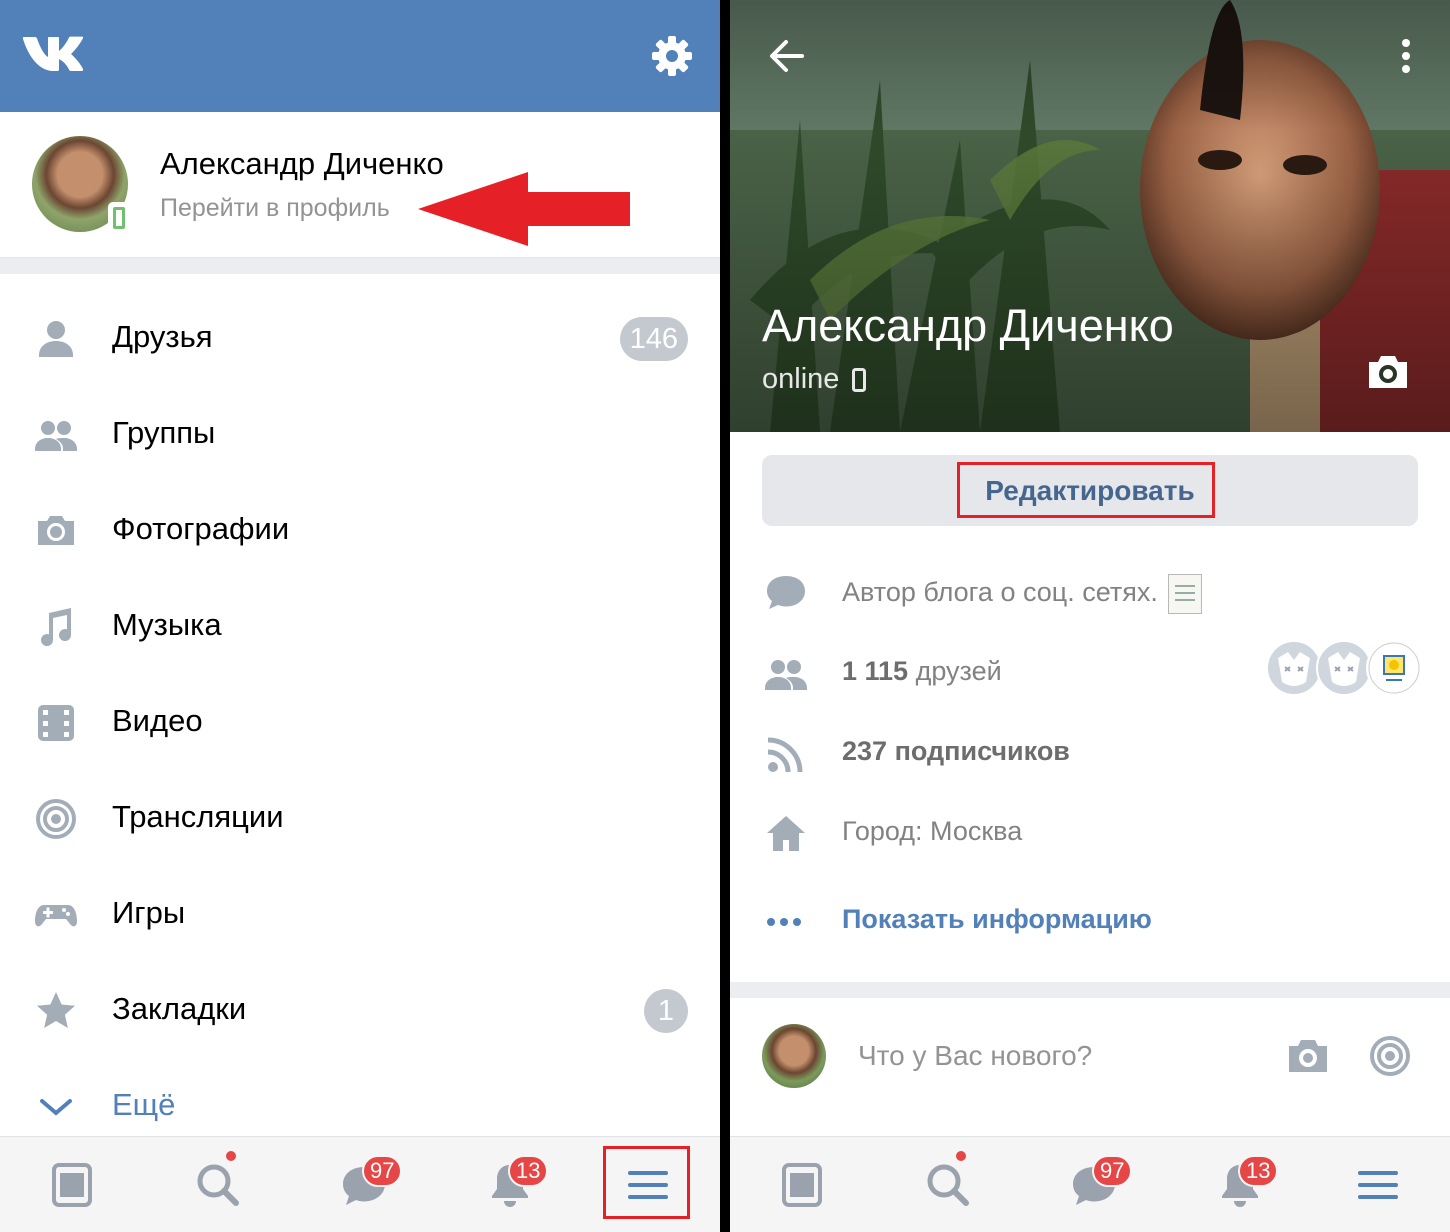 This screenshot has width=1450, height=1232. What do you see at coordinates (1406, 56) in the screenshot?
I see `more-options-icon` at bounding box center [1406, 56].